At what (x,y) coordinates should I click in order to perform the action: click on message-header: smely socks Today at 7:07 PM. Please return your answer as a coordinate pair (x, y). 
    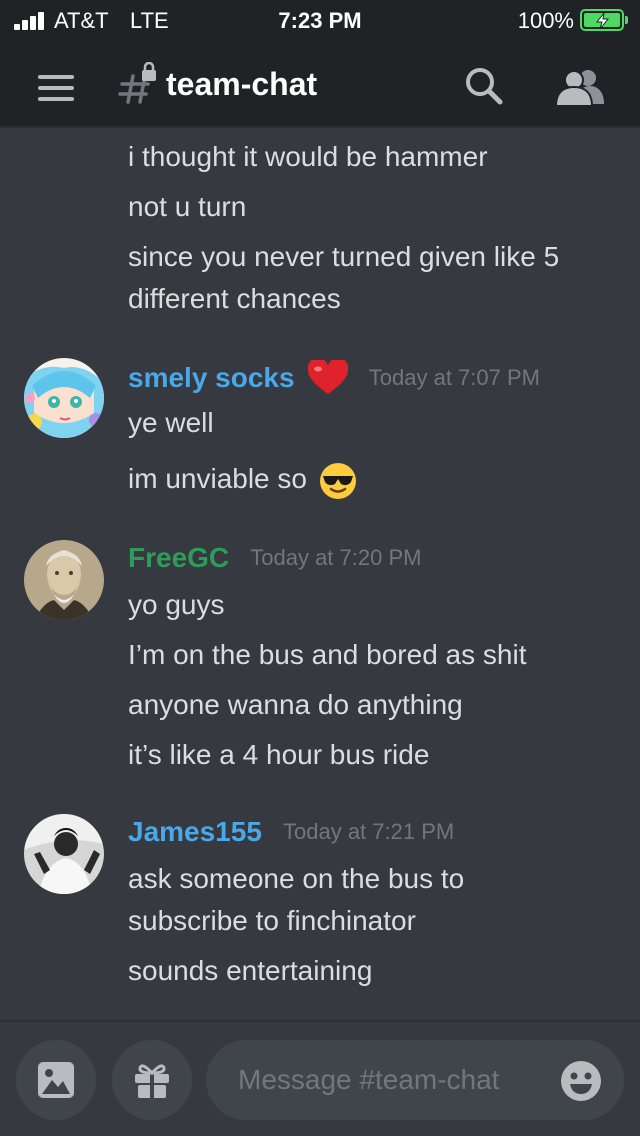
    Looking at the image, I should click on (334, 382).